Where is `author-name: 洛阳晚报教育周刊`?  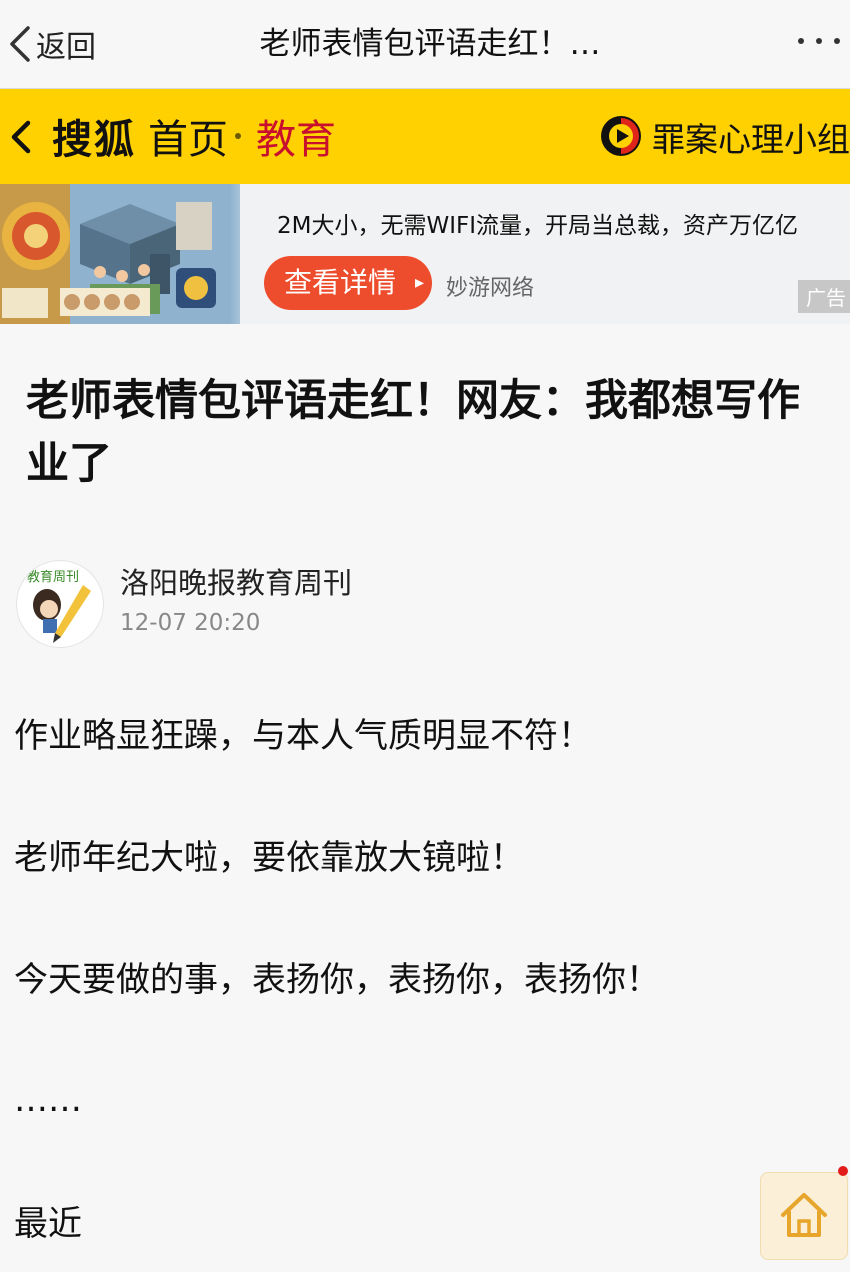
author-name: 洛阳晚报教育周刊 is located at coordinates (236, 581).